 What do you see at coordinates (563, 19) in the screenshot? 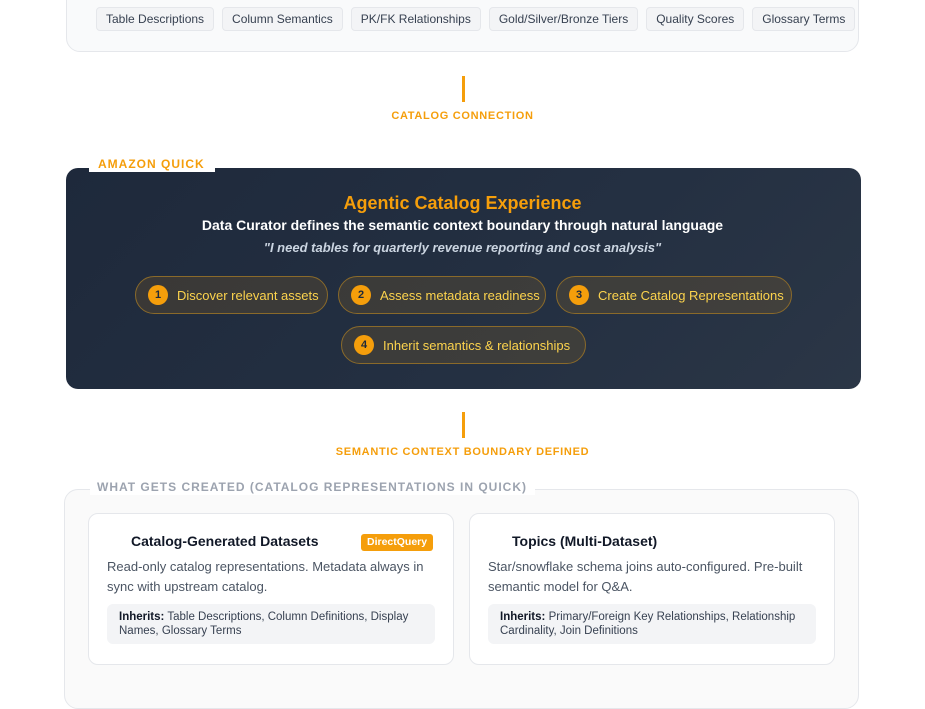
I see `metadata-tag: Gold/Silver/Bronze Tiers` at bounding box center [563, 19].